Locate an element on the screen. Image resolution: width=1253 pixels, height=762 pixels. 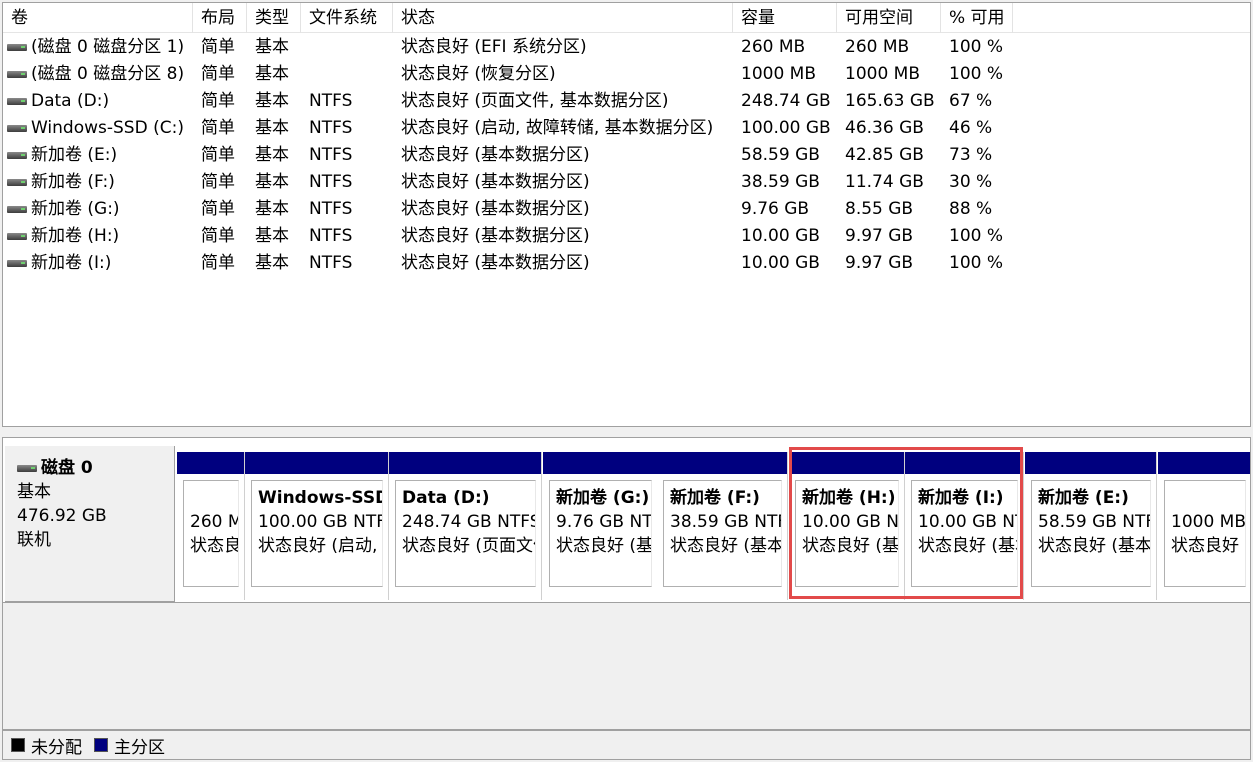
cell-col-volume: 新加卷 (G:) is located at coordinates (98, 209).